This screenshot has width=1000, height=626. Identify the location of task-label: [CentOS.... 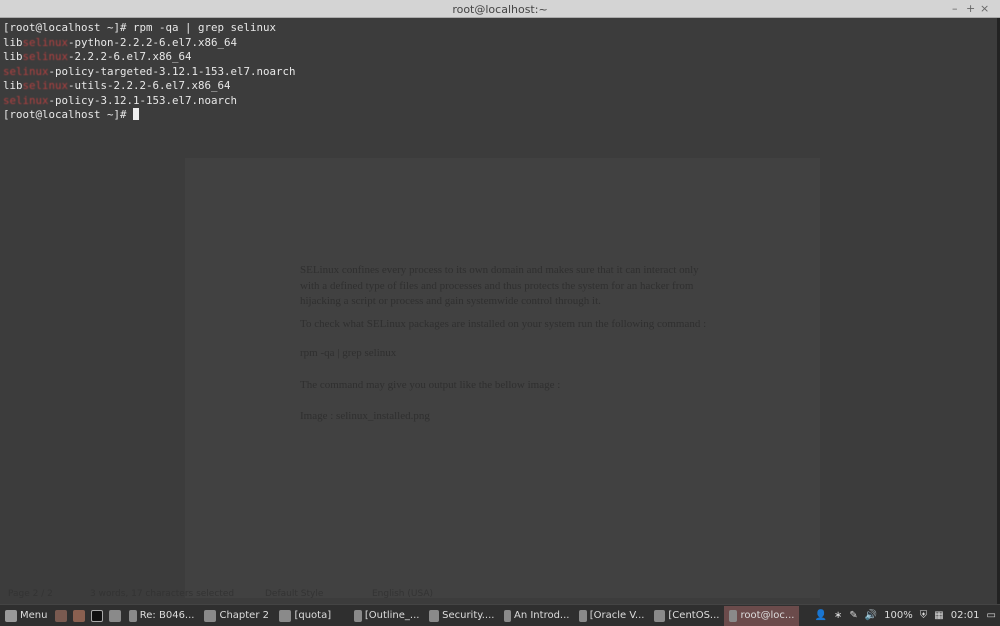
(694, 615).